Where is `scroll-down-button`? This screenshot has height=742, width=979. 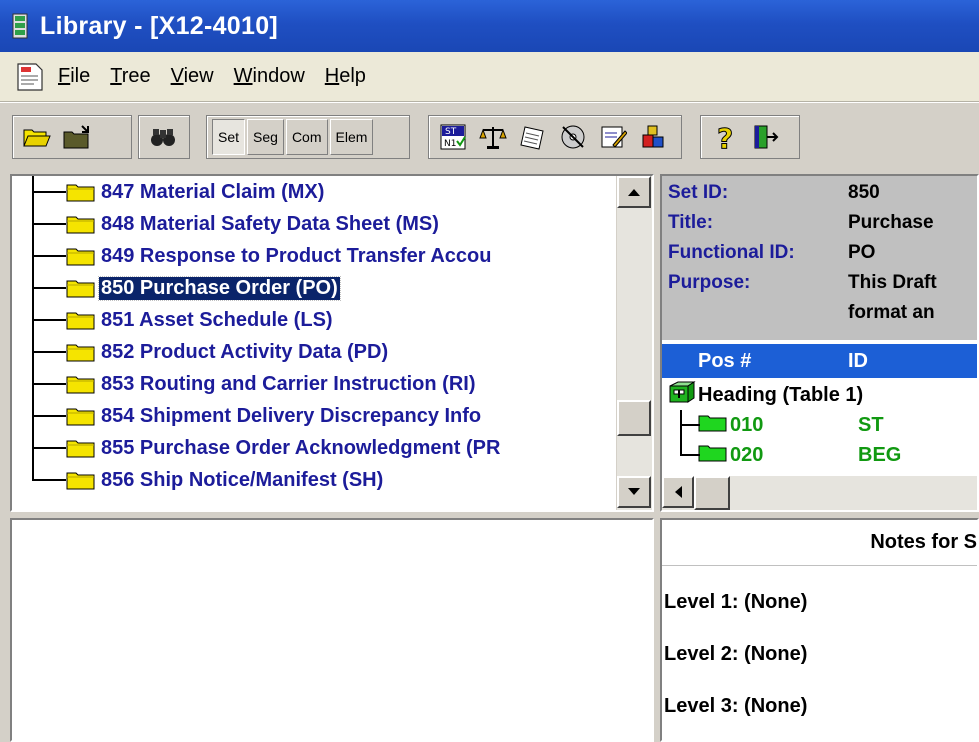 scroll-down-button is located at coordinates (634, 492).